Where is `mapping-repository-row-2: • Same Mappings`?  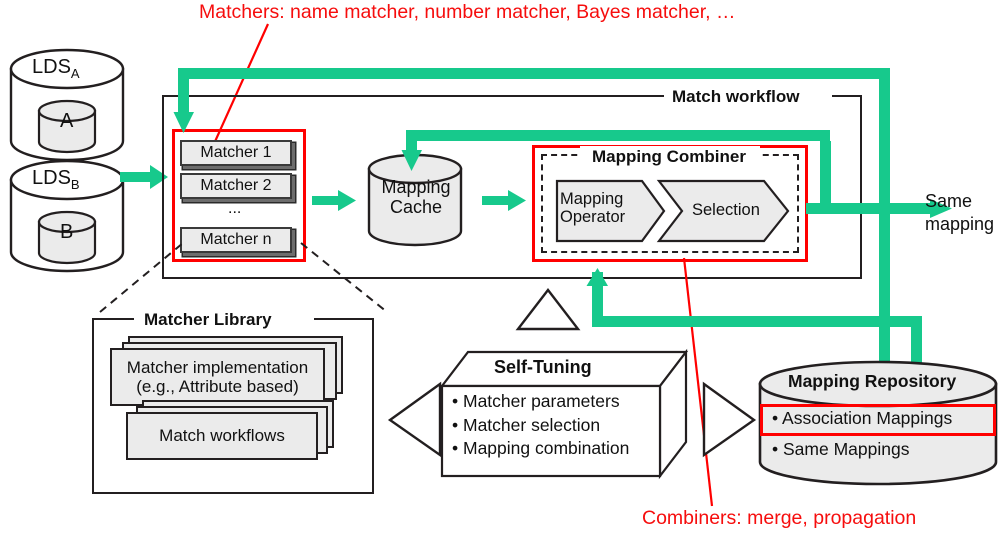
mapping-repository-row-2: • Same Mappings is located at coordinates (841, 449).